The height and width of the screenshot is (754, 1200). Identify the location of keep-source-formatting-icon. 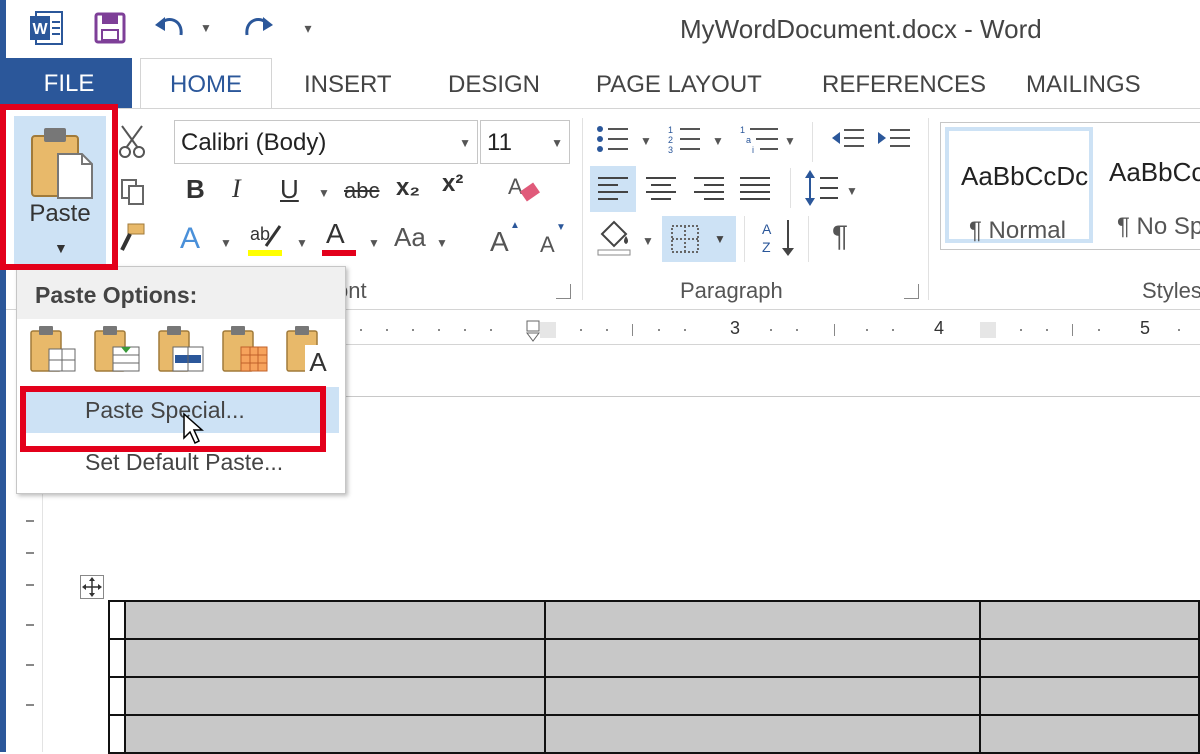
(55, 351).